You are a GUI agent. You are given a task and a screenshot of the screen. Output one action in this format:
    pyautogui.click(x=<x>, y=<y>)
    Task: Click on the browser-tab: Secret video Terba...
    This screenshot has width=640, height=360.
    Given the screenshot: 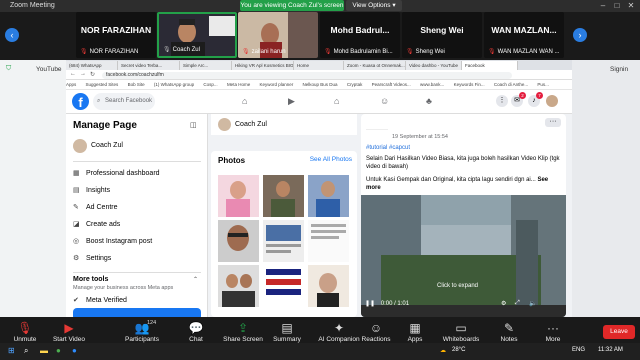 What is the action you would take?
    pyautogui.click(x=149, y=65)
    